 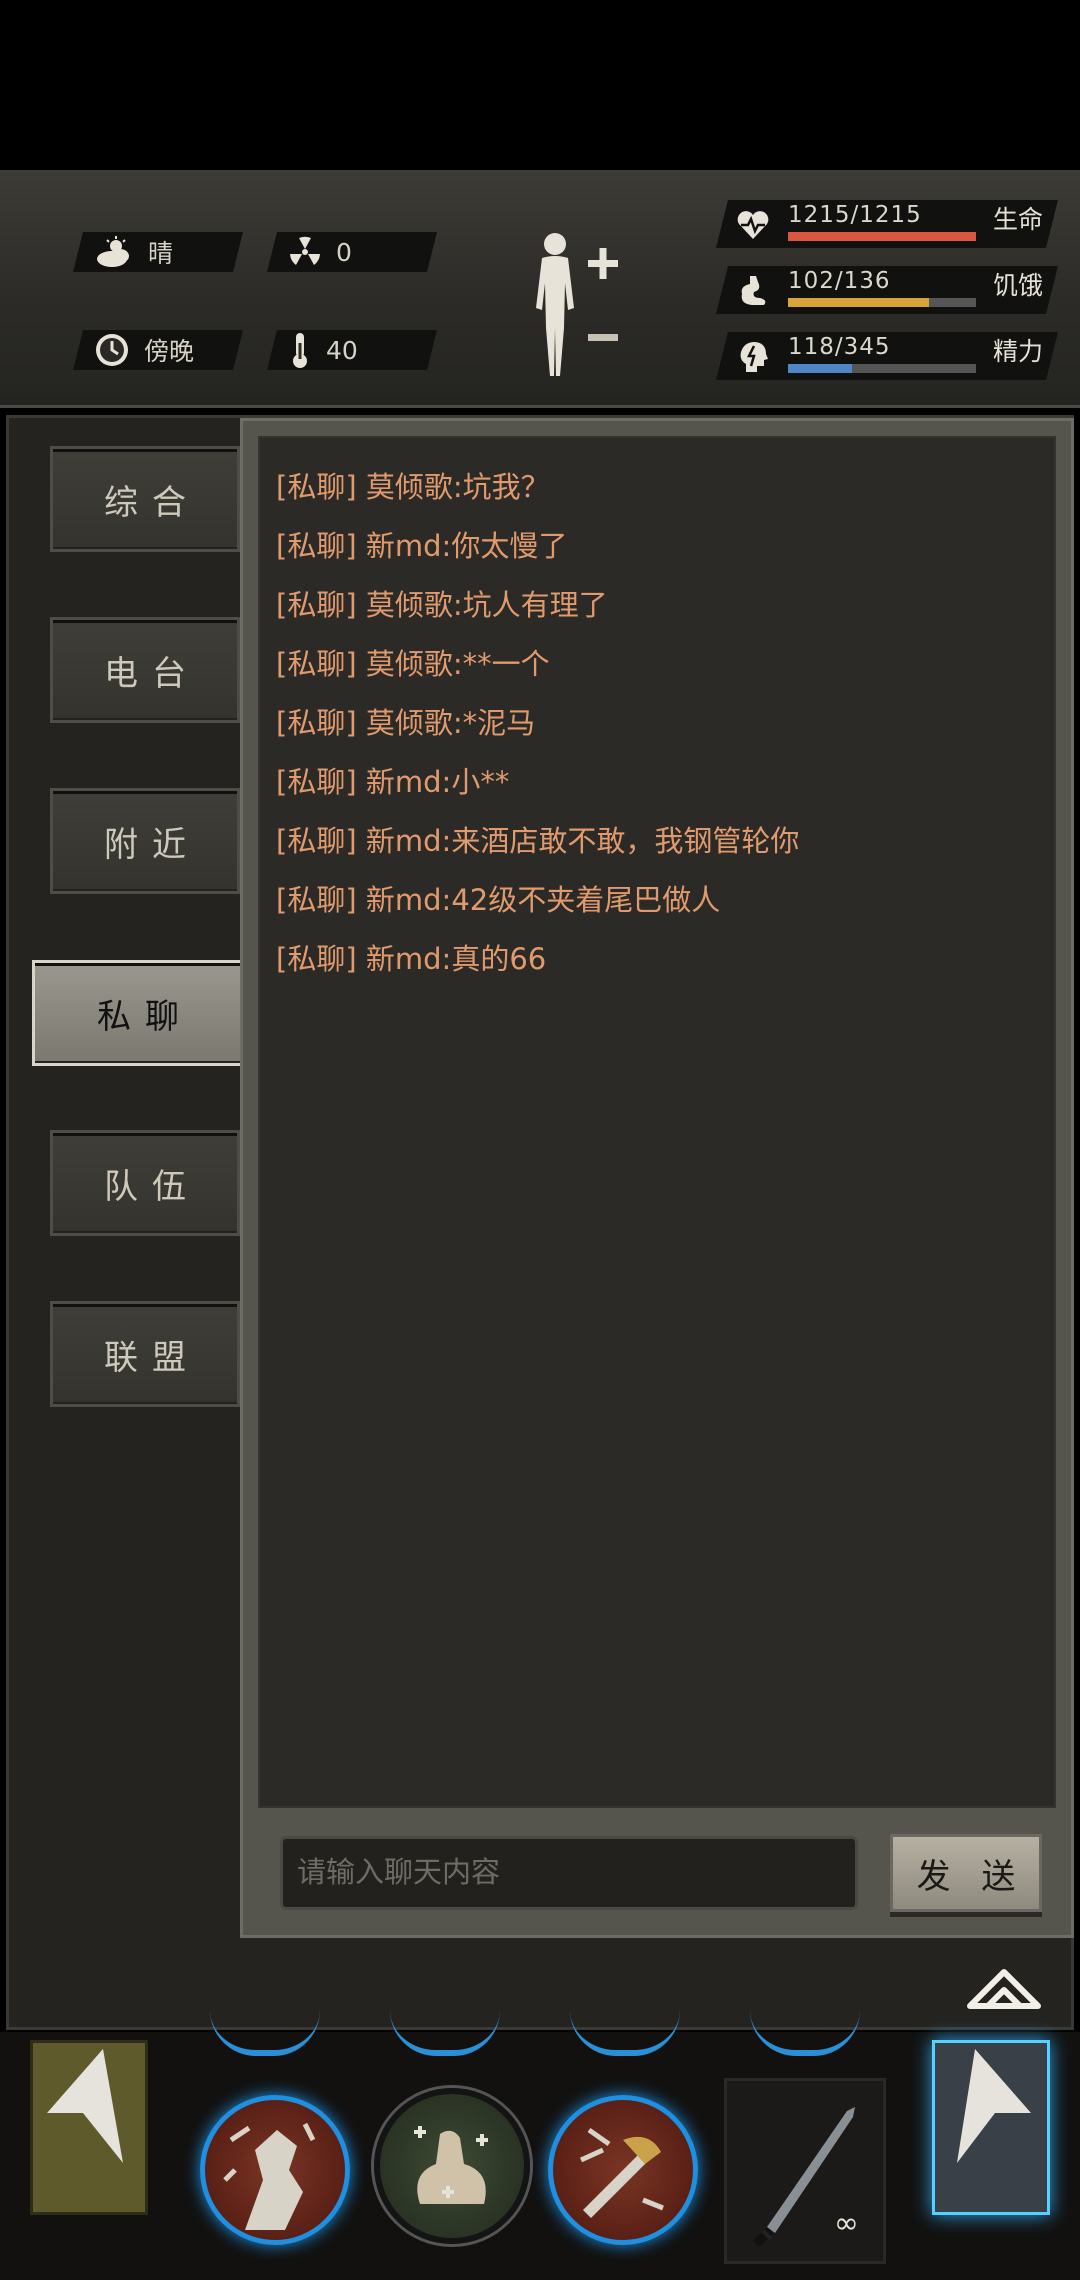 I want to click on chat-message: [私聊] 新md:来酒店敢不敢，我钢管轮你, so click(x=538, y=841).